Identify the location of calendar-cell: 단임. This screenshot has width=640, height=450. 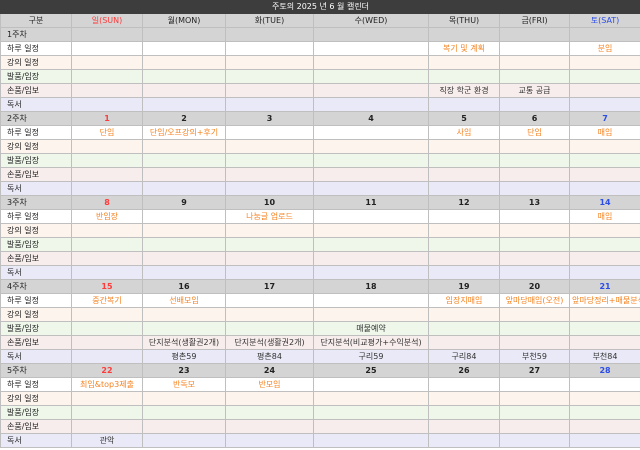
(107, 132).